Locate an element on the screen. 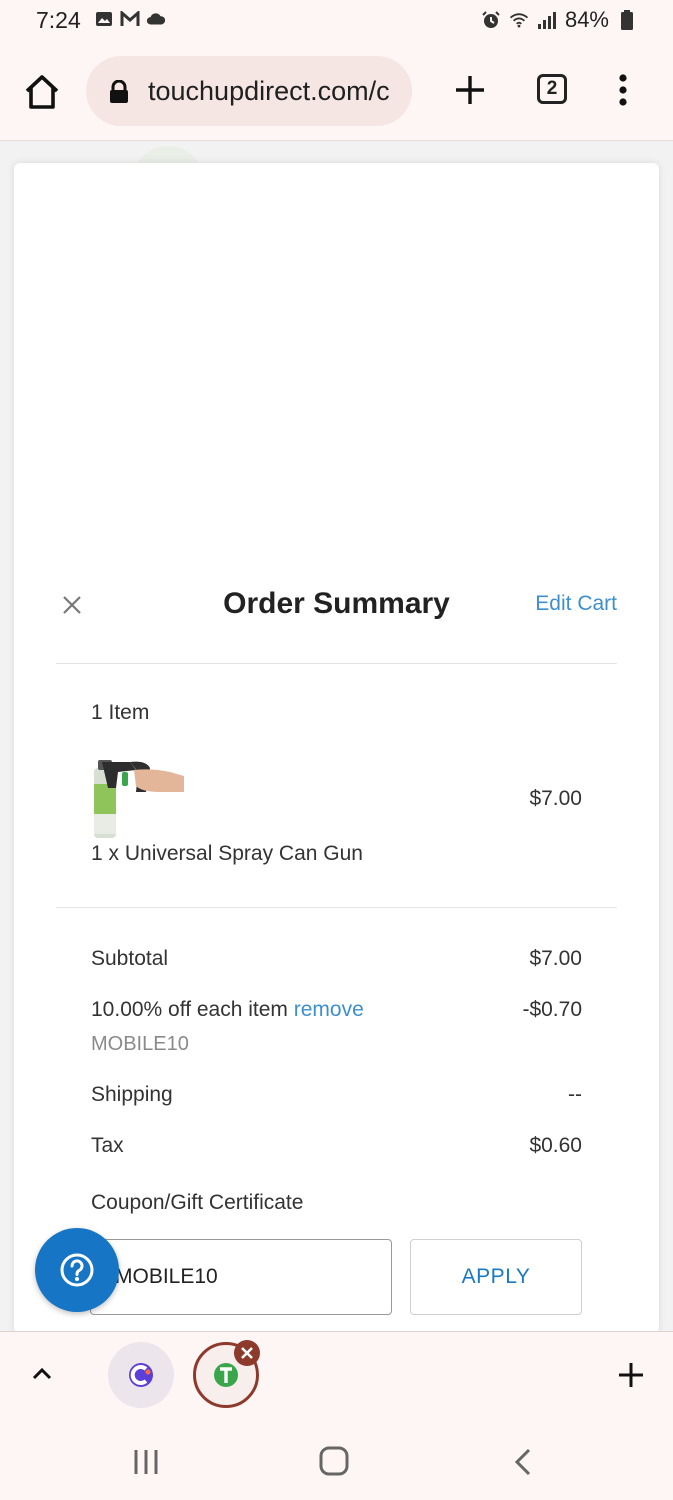 The width and height of the screenshot is (673, 1500). new-tab-button is located at coordinates (470, 90).